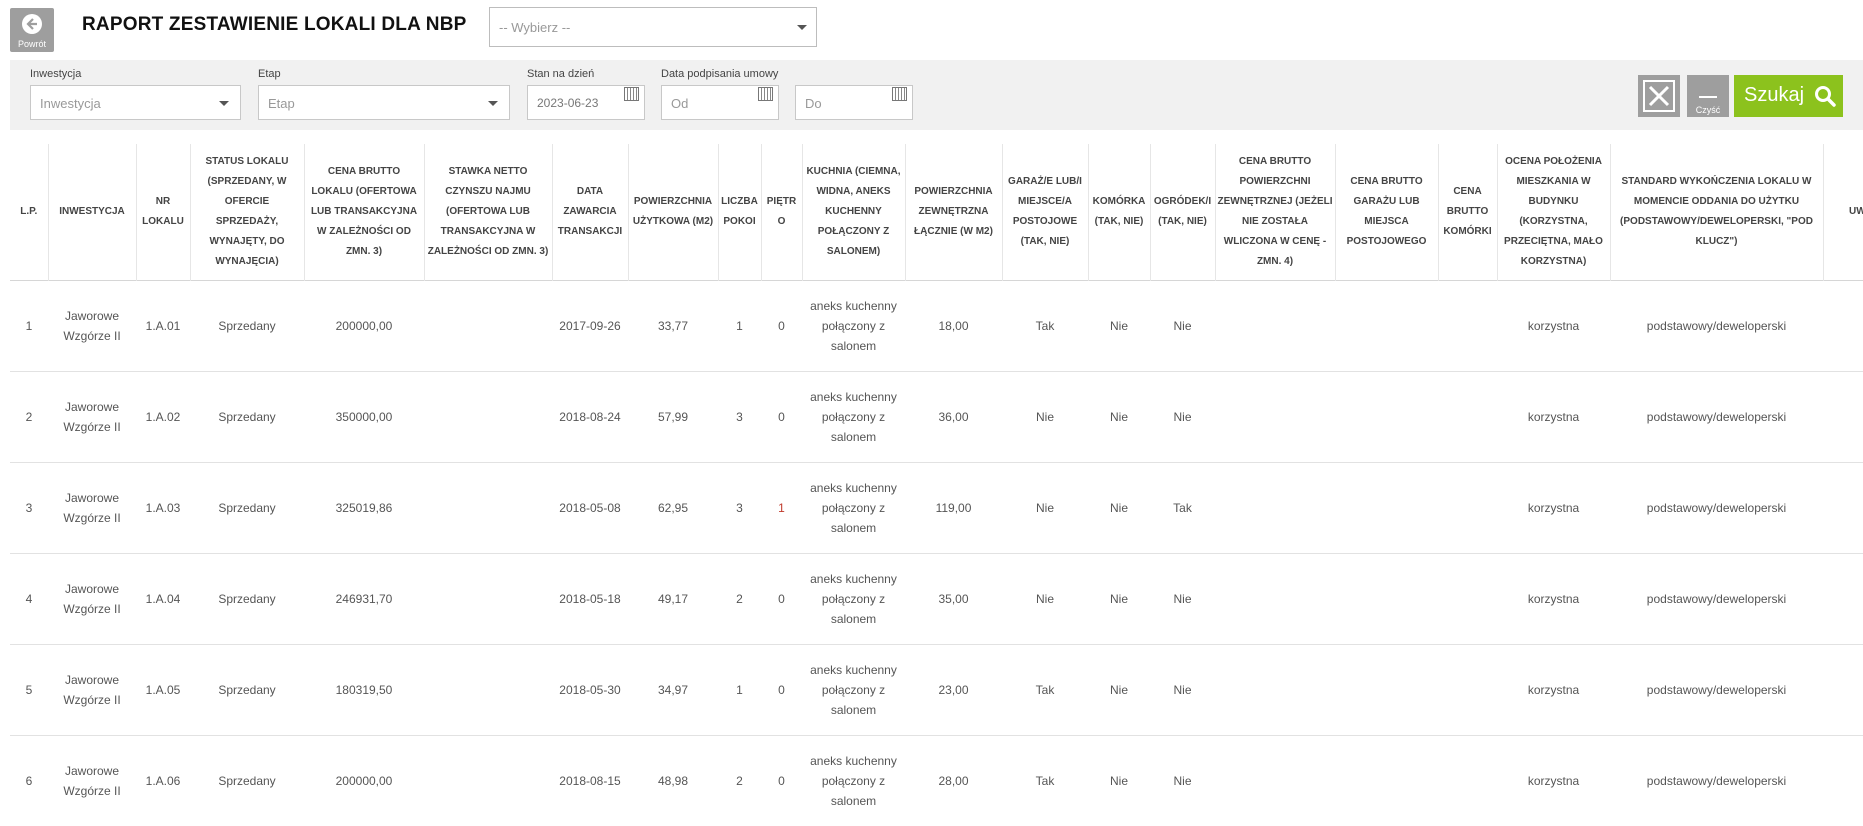  What do you see at coordinates (1183, 212) in the screenshot?
I see `column-header: OGRÓDEK/I (TAK, NIE)` at bounding box center [1183, 212].